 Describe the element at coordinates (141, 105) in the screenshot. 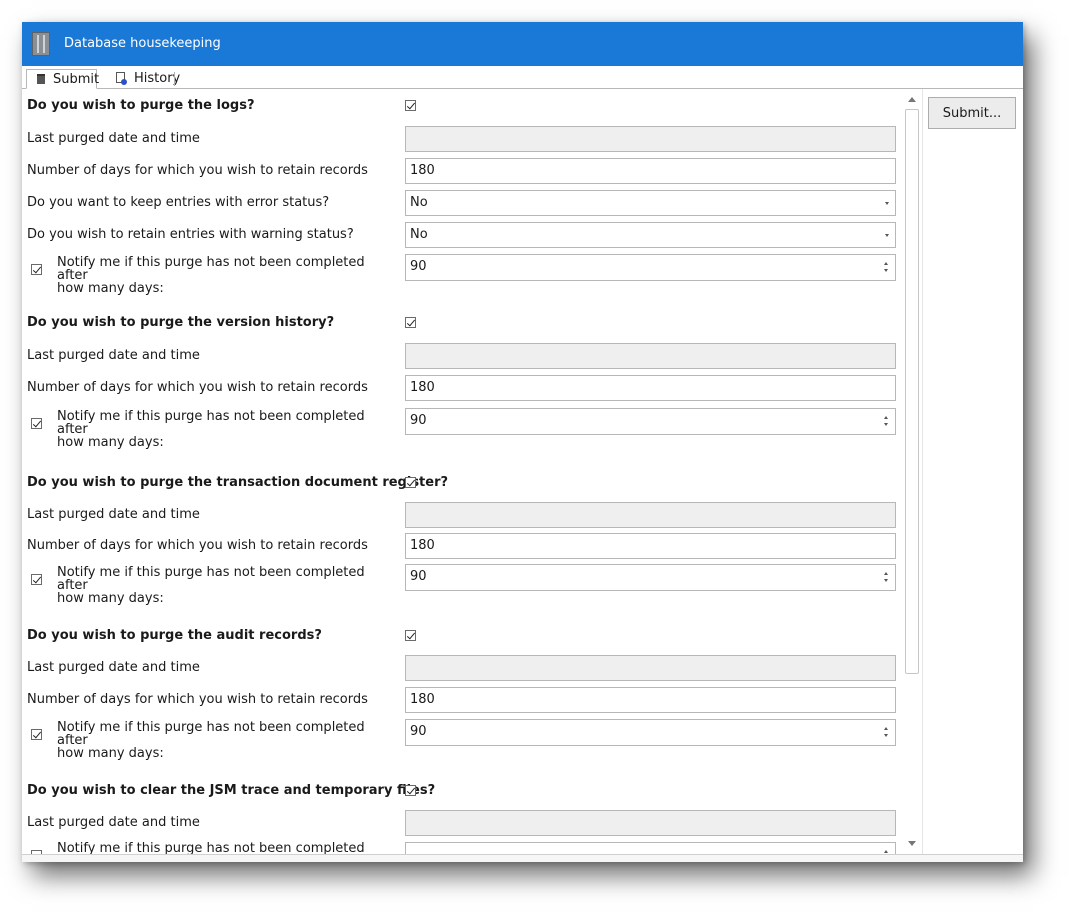

I see `section-heading: Do you wish to purge the logs?` at that location.